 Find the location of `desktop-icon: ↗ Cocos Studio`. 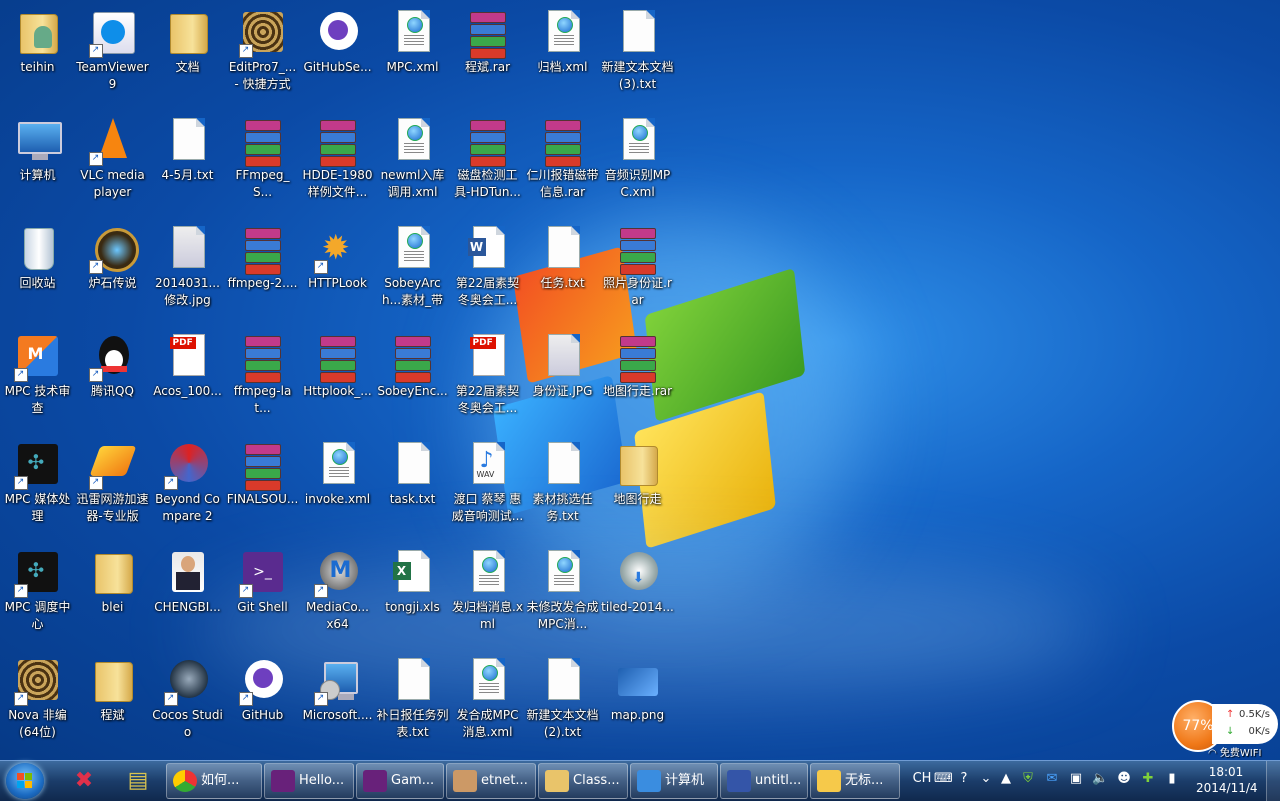

desktop-icon: ↗ Cocos Studio is located at coordinates (187, 704).